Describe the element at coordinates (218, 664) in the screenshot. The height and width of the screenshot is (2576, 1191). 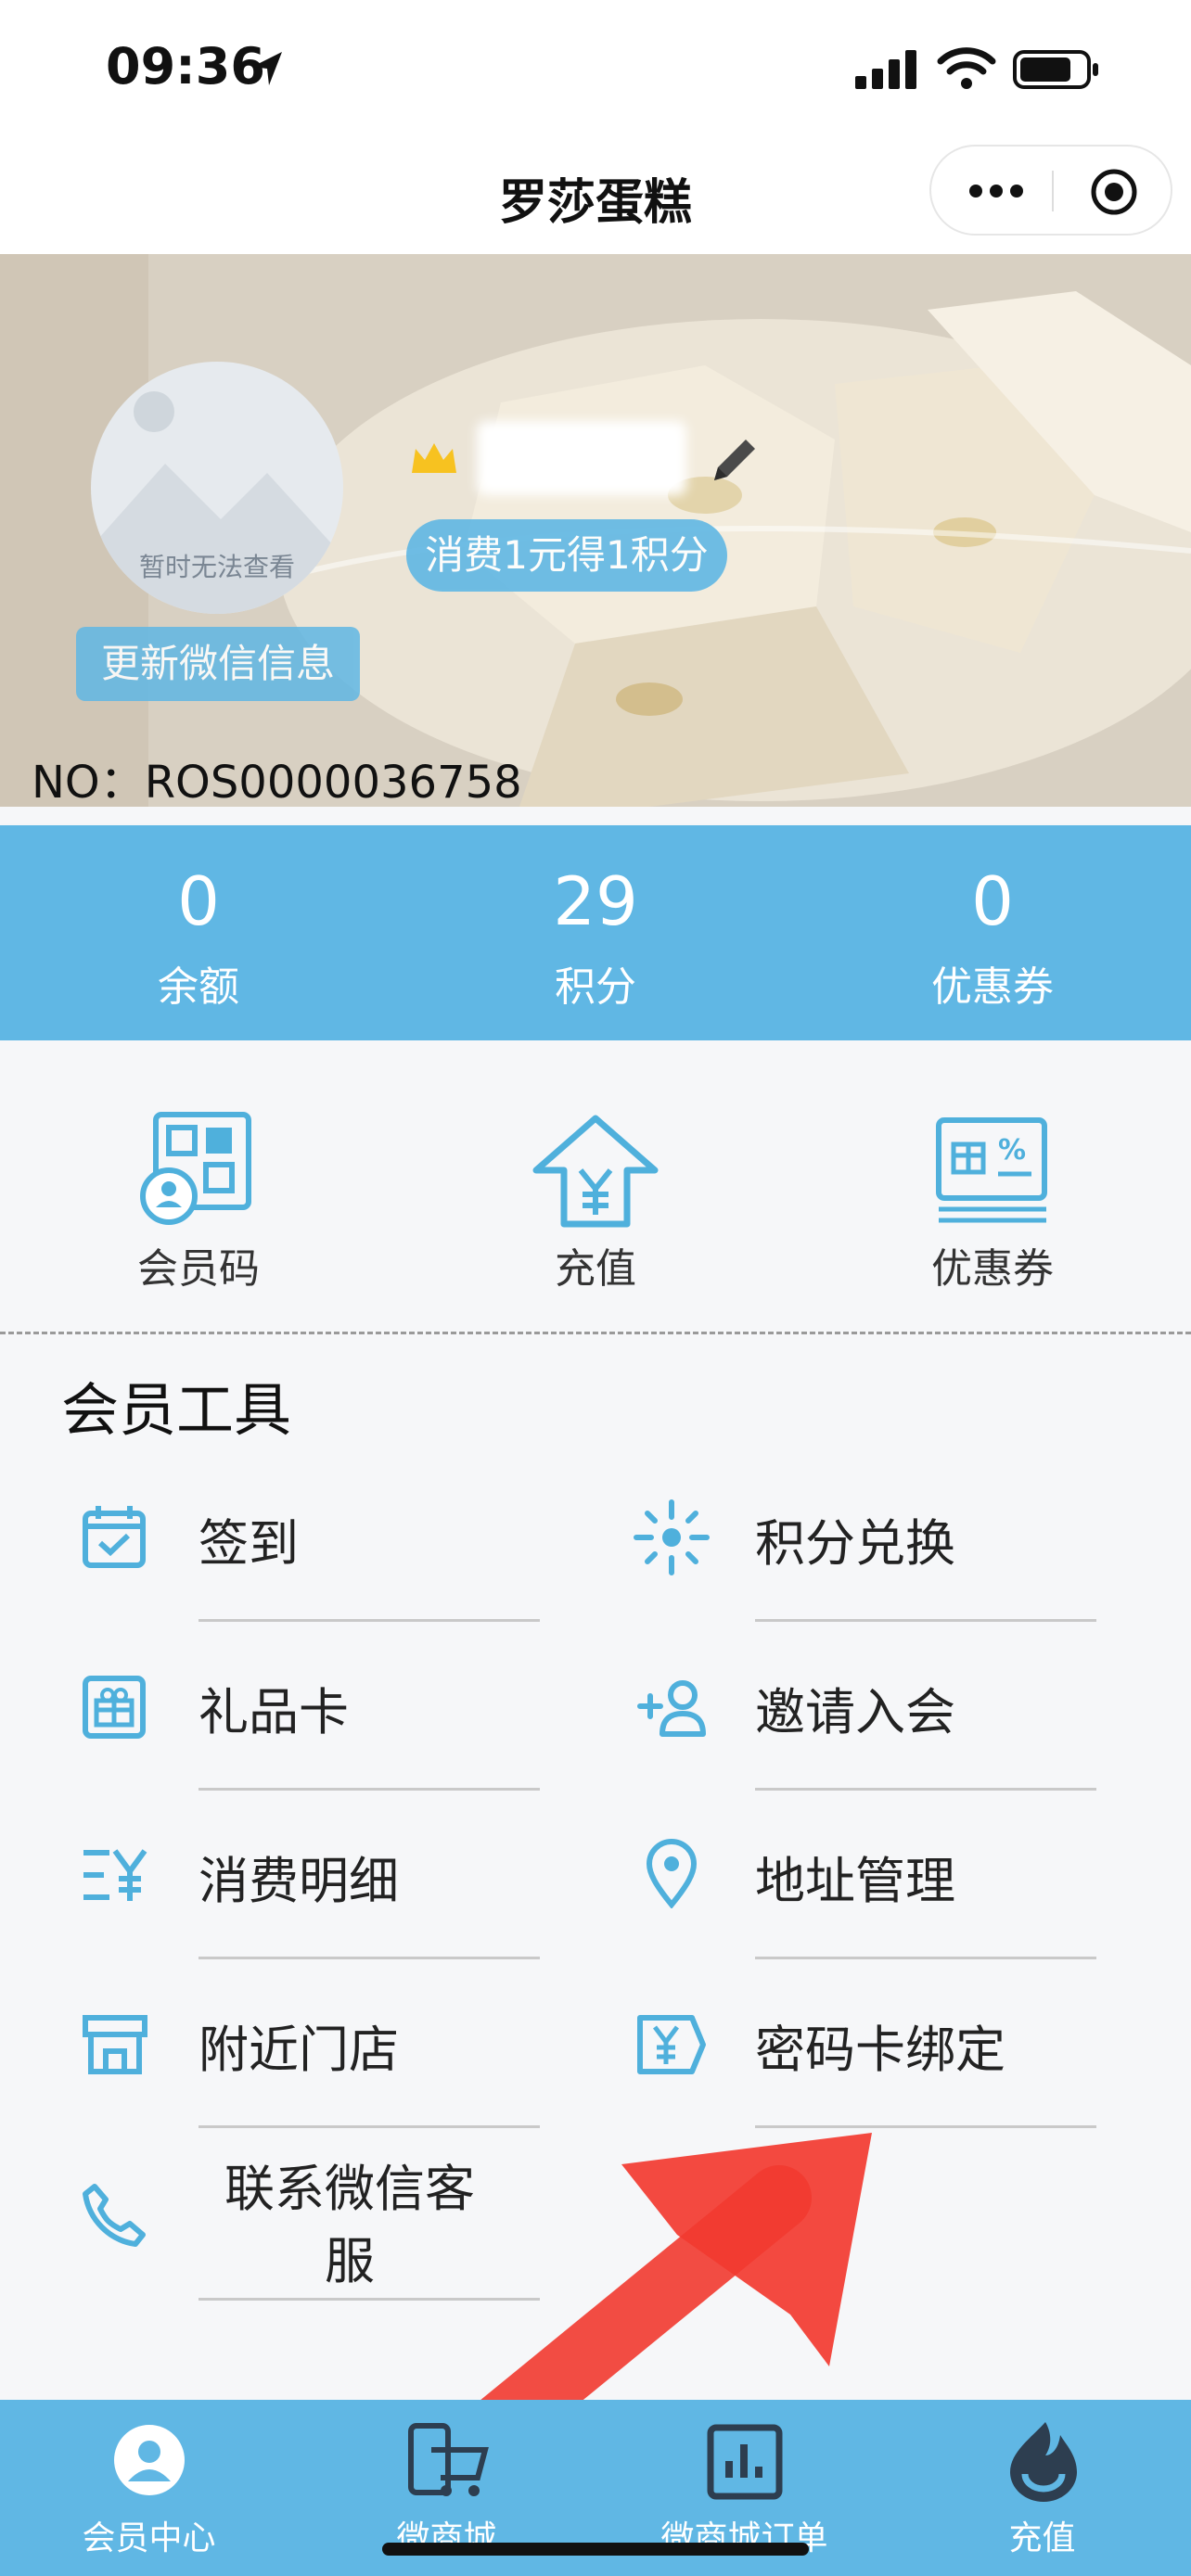
I see `update-wechat-info-button: 更新微信信息` at that location.